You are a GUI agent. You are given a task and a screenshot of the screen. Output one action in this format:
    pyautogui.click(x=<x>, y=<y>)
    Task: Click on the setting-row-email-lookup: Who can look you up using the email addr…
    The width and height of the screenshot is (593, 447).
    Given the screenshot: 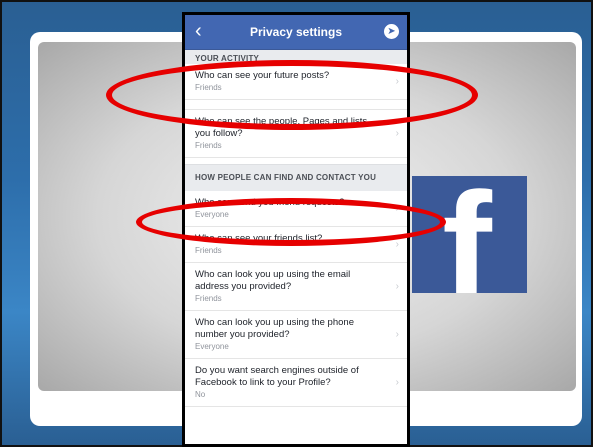 What is the action you would take?
    pyautogui.click(x=296, y=287)
    